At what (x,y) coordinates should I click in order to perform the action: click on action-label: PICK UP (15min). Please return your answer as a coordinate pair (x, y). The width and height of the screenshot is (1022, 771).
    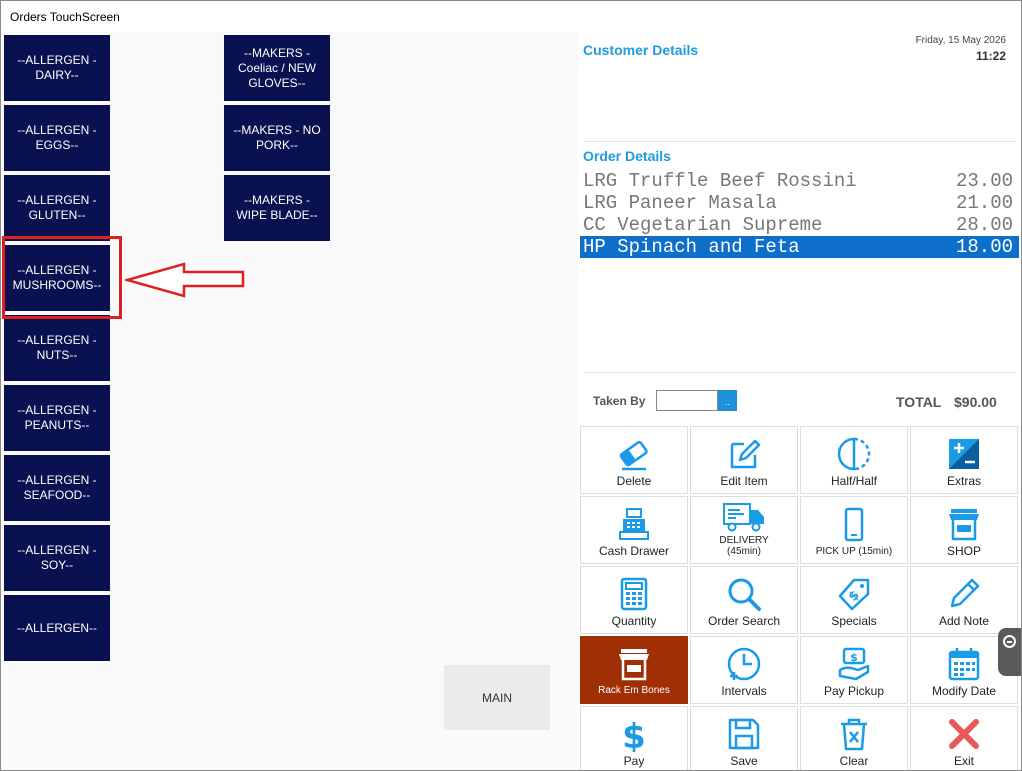
    Looking at the image, I should click on (854, 551).